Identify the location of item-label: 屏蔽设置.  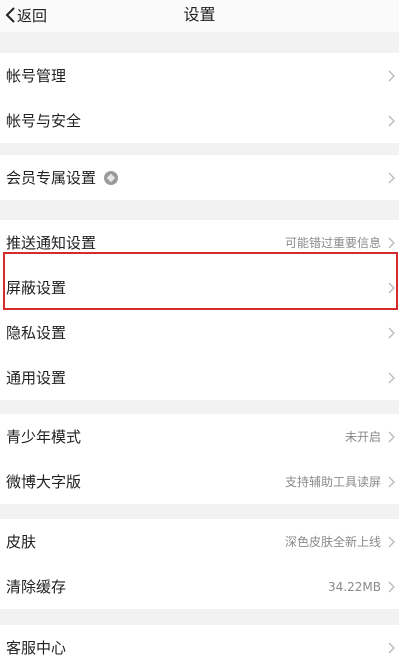
(36, 288).